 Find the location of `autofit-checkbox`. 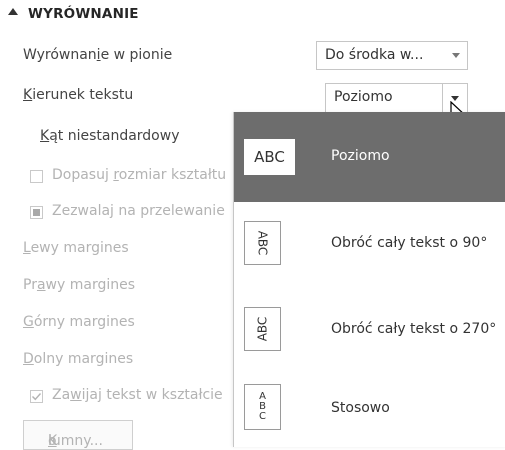

autofit-checkbox is located at coordinates (36, 176).